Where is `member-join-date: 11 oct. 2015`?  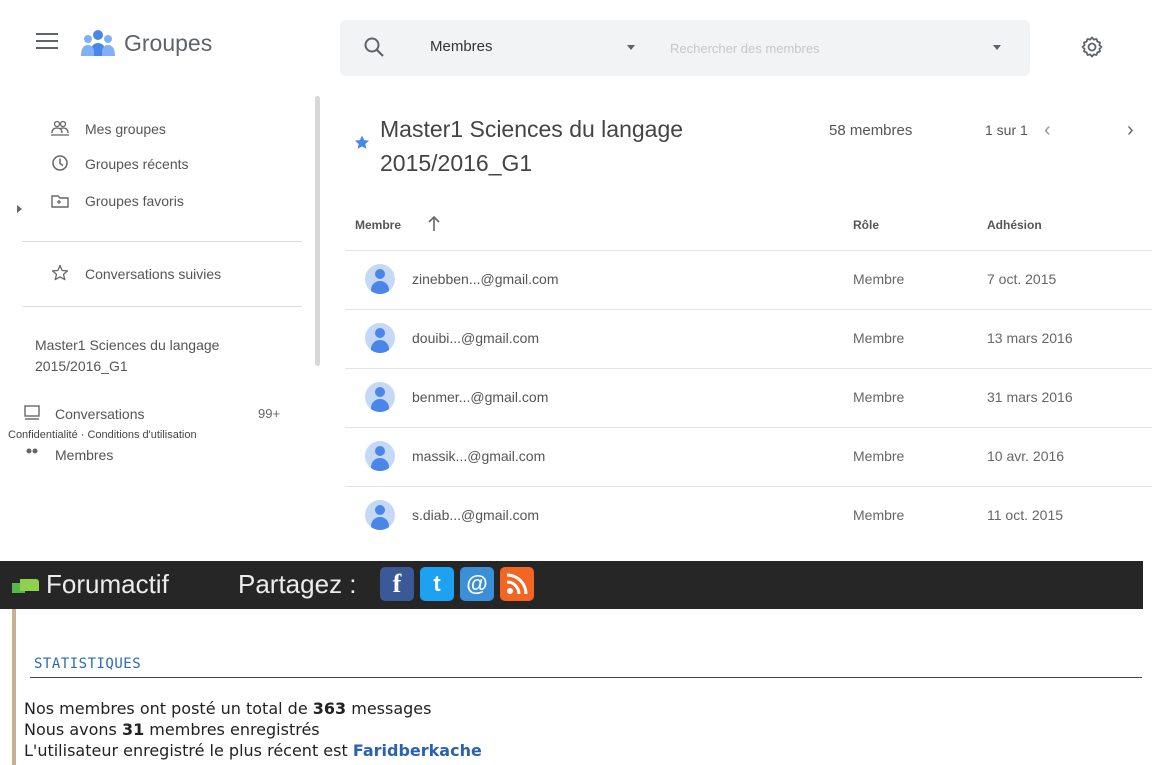
member-join-date: 11 oct. 2015 is located at coordinates (1025, 515).